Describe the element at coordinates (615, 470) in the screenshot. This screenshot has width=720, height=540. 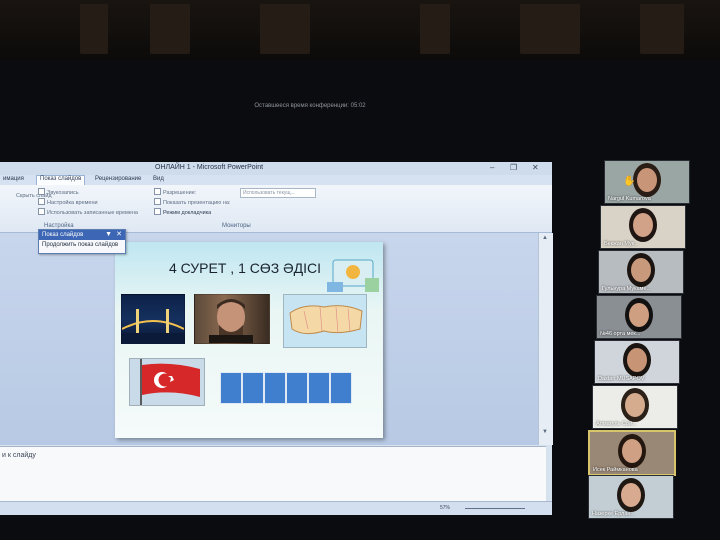
I see `participant-name: Исек Раймканова` at that location.